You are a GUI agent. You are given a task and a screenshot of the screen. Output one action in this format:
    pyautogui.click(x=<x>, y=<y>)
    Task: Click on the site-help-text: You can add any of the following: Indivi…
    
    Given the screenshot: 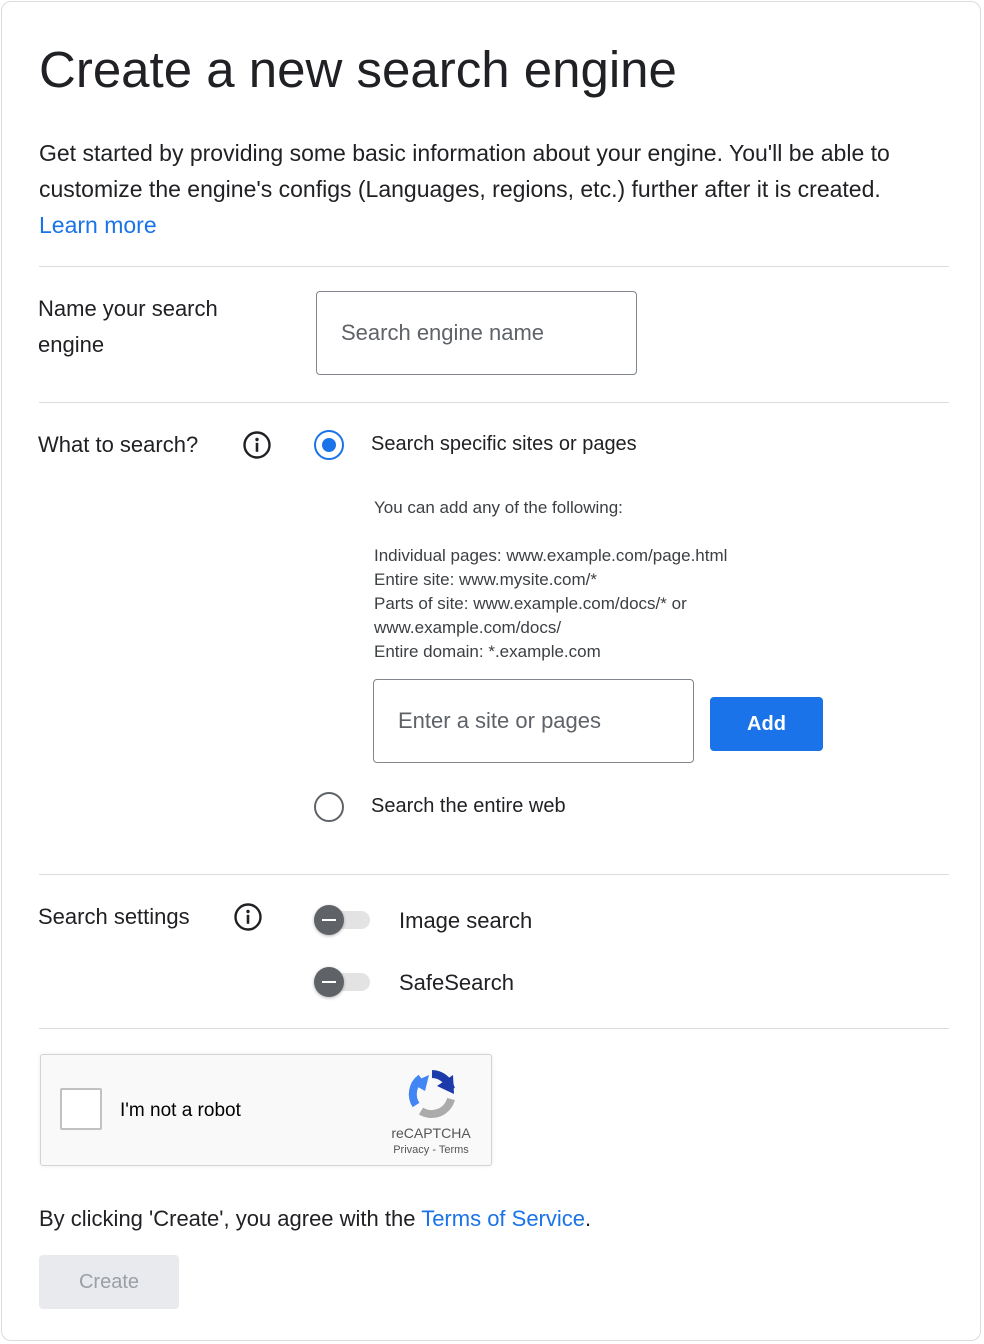 What is the action you would take?
    pyautogui.click(x=550, y=580)
    